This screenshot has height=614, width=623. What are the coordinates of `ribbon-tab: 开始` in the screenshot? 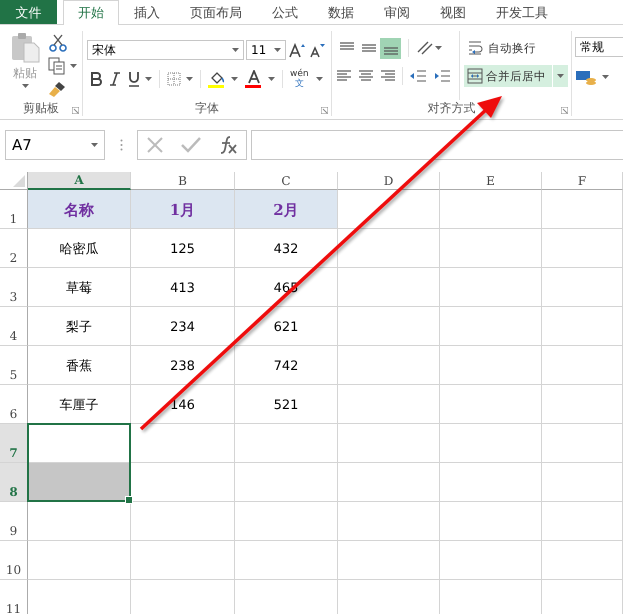 It's located at (91, 12).